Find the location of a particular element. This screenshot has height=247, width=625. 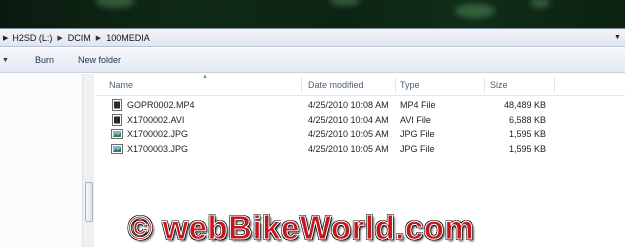

breadcrumb-drive: H2SD (L:) is located at coordinates (32, 38).